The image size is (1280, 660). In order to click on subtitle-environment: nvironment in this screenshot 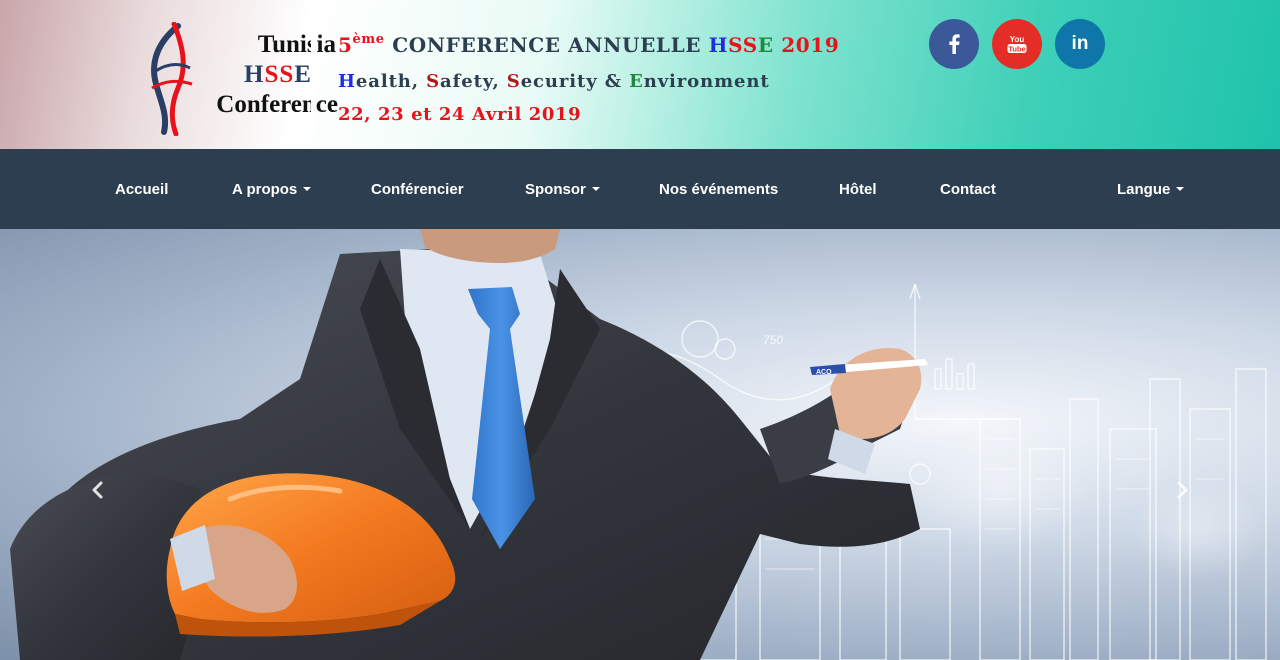, I will do `click(706, 81)`.